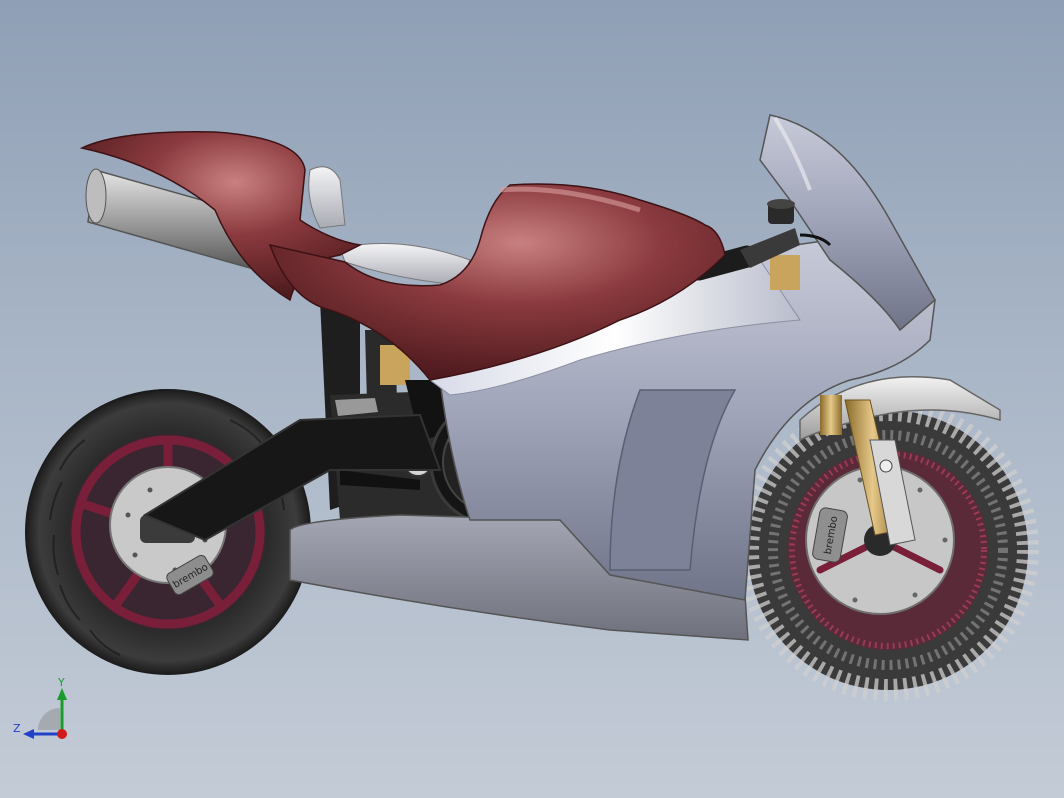 The height and width of the screenshot is (798, 1064). Describe the element at coordinates (62, 734) in the screenshot. I see `x-axis` at that location.